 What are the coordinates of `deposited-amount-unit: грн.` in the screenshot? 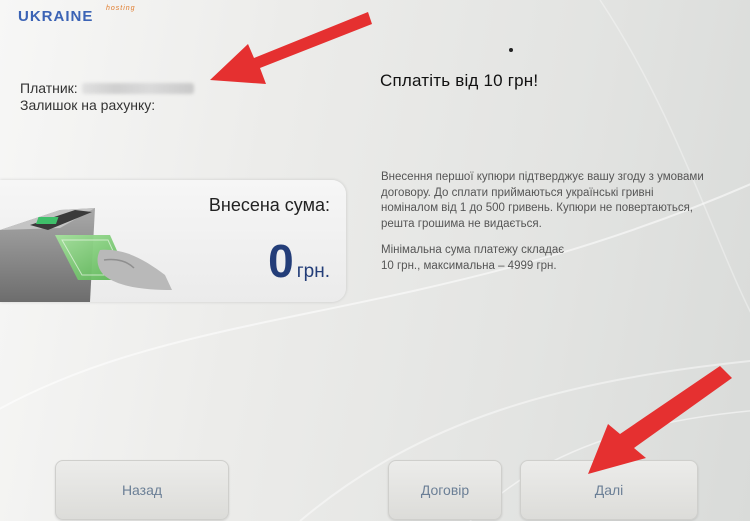 It's located at (313, 271).